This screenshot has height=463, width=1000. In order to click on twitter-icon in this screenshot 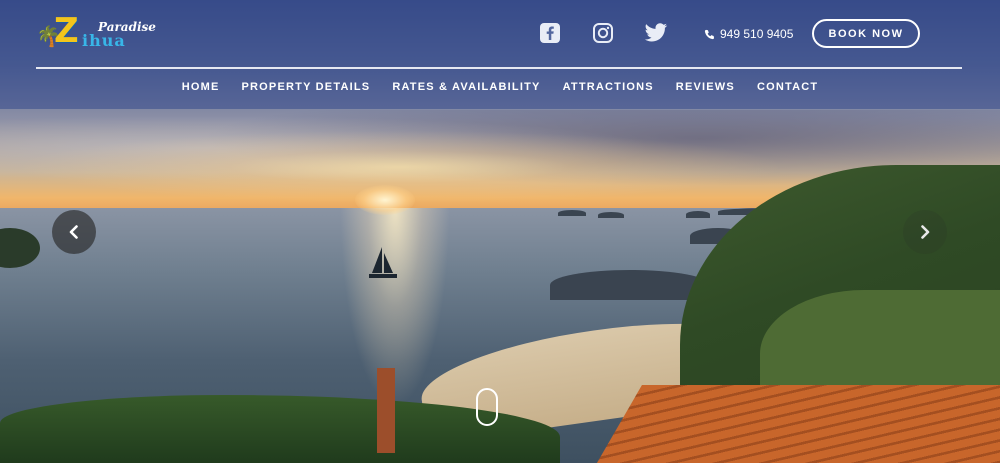, I will do `click(656, 33)`.